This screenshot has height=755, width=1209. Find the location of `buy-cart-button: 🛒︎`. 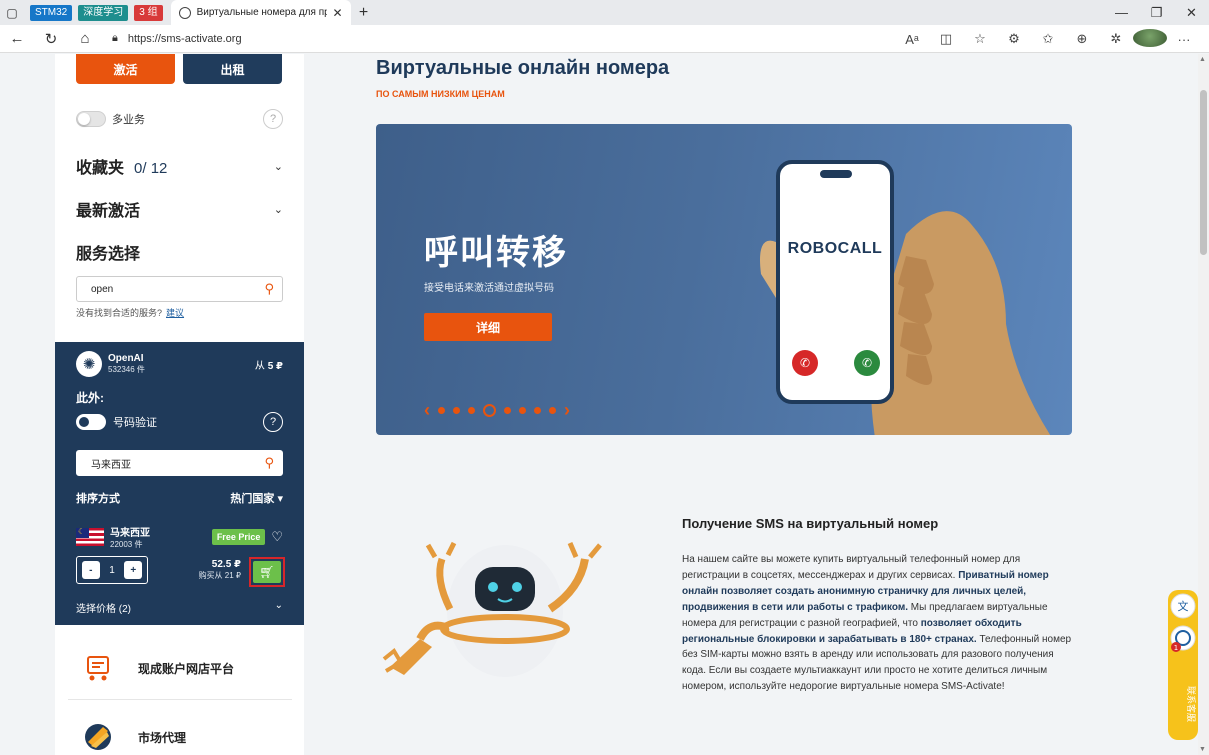

buy-cart-button: 🛒︎ is located at coordinates (267, 572).